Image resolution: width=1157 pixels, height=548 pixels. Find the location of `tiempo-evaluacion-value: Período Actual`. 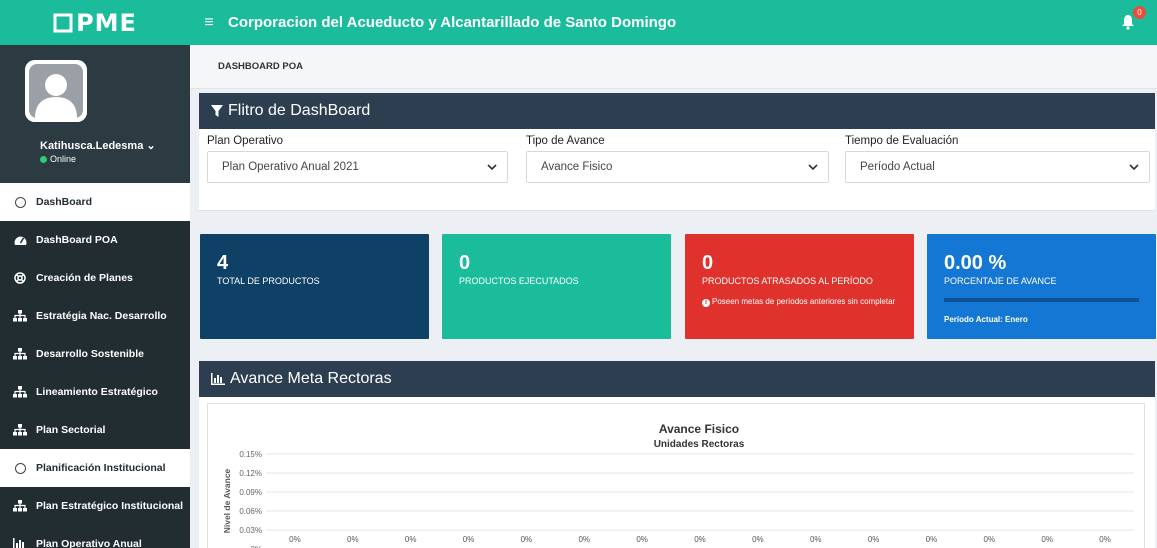

tiempo-evaluacion-value: Período Actual is located at coordinates (897, 167).